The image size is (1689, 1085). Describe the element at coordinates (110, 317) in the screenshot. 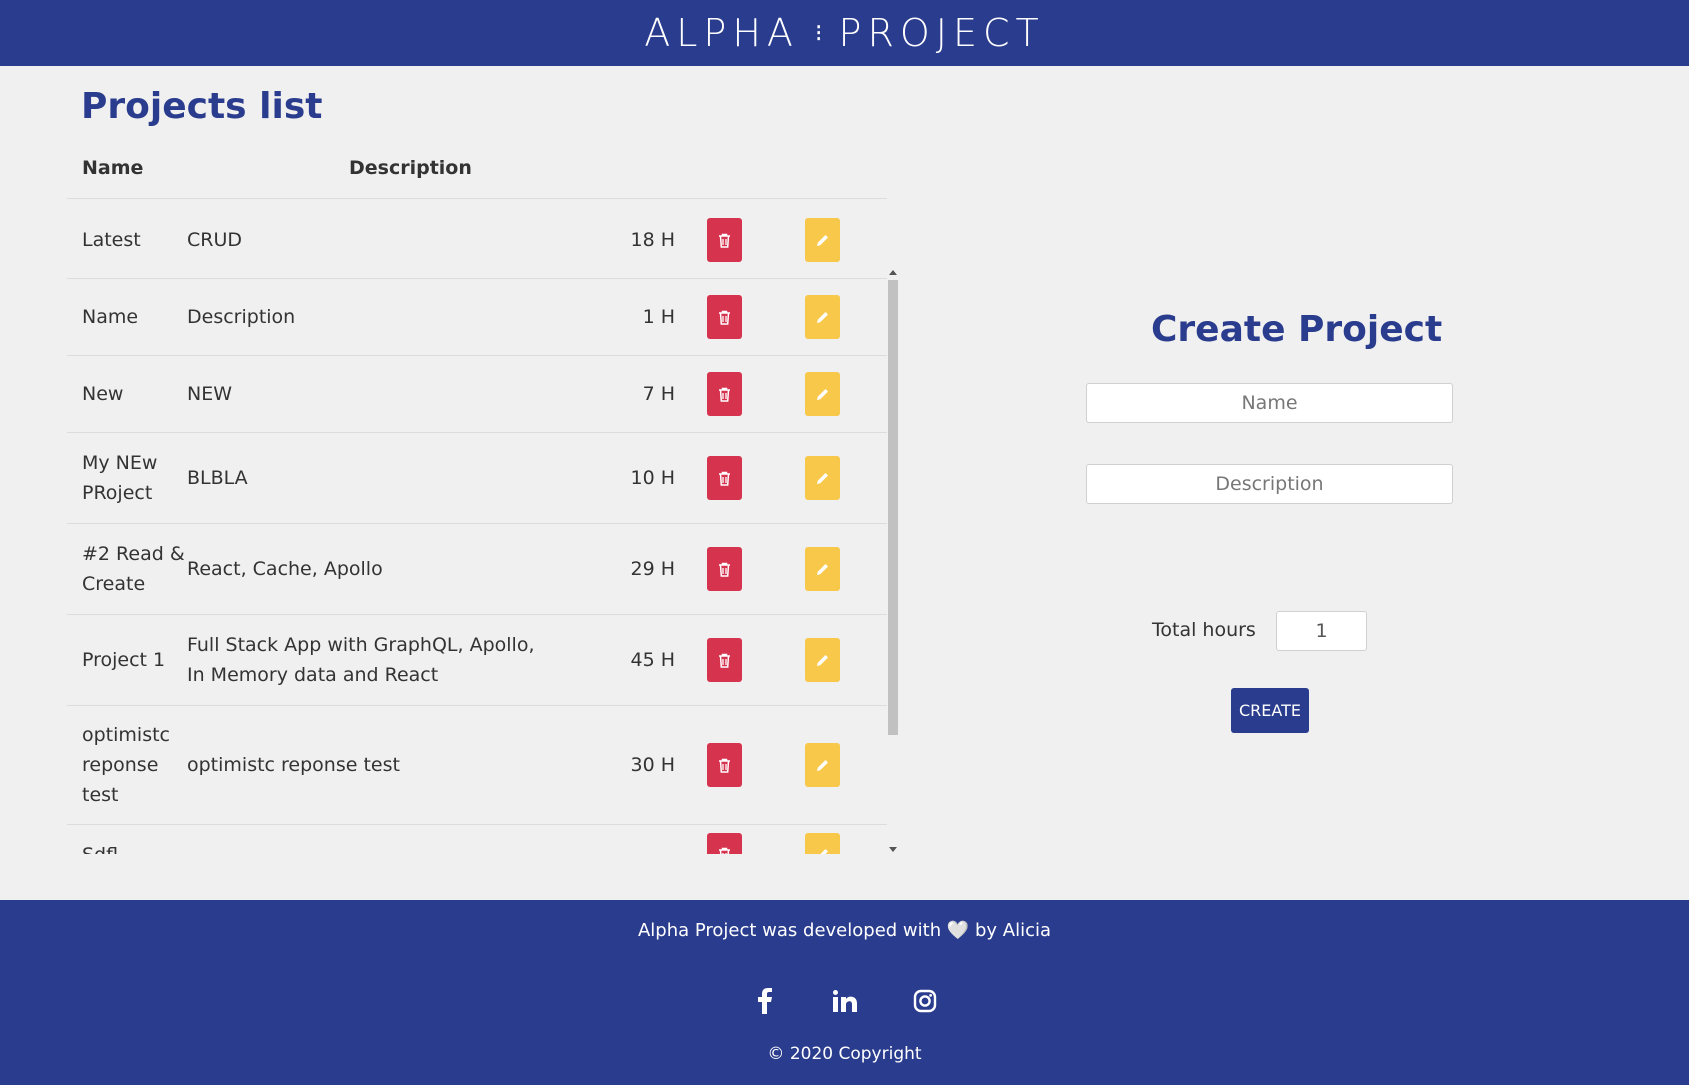

I see `project-name: Name` at that location.